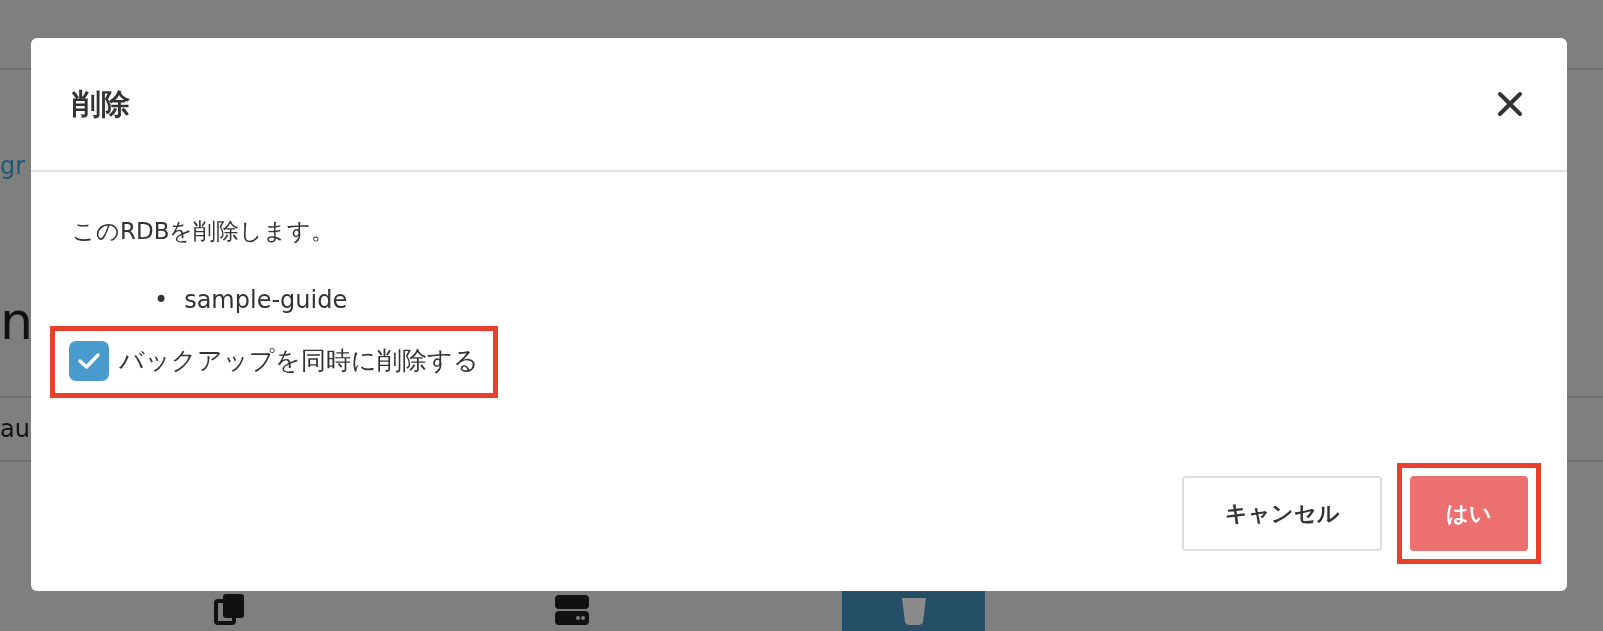 The width and height of the screenshot is (1603, 631). I want to click on dialog-title: 削除, so click(101, 104).